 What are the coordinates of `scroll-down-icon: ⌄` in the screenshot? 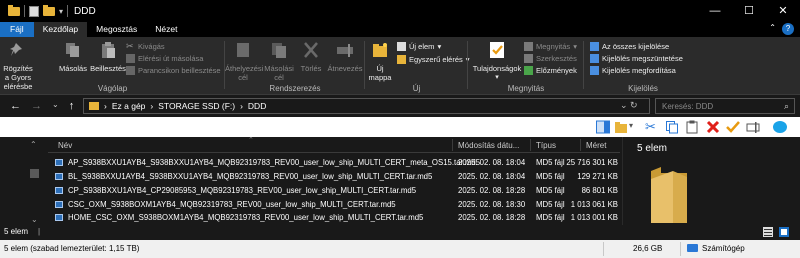 It's located at (34, 219).